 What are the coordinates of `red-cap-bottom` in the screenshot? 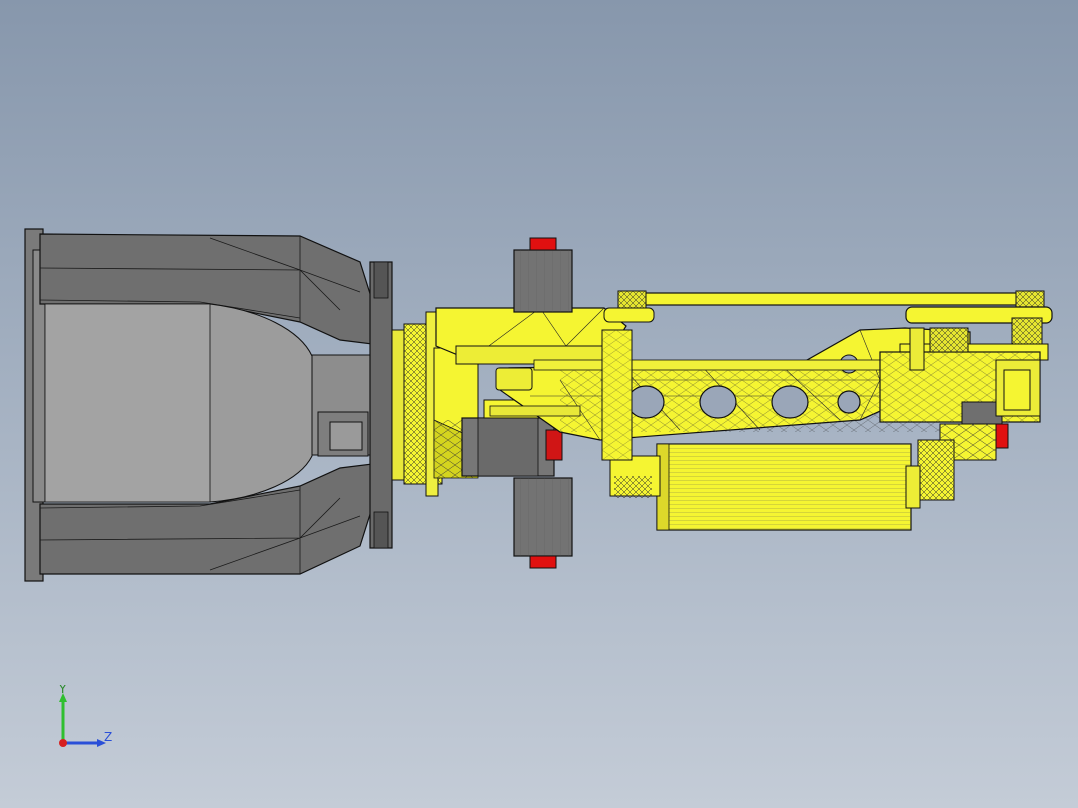 It's located at (543, 562).